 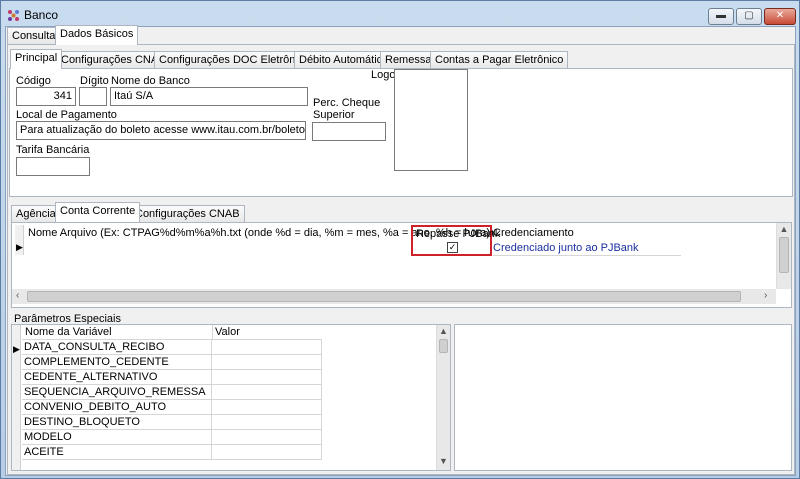 I want to click on col-credenciamento: Credenciamento, so click(x=533, y=233).